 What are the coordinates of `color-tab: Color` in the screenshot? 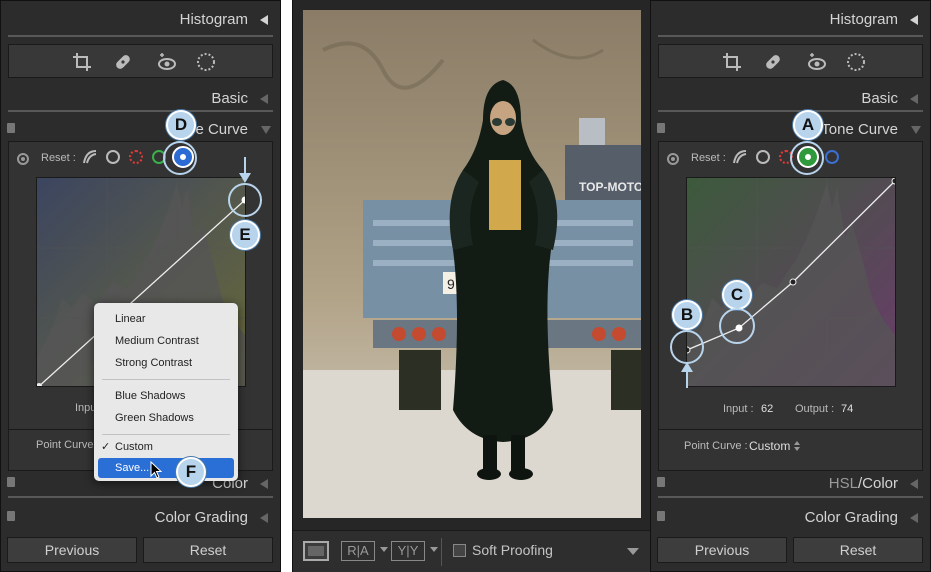 It's located at (880, 483).